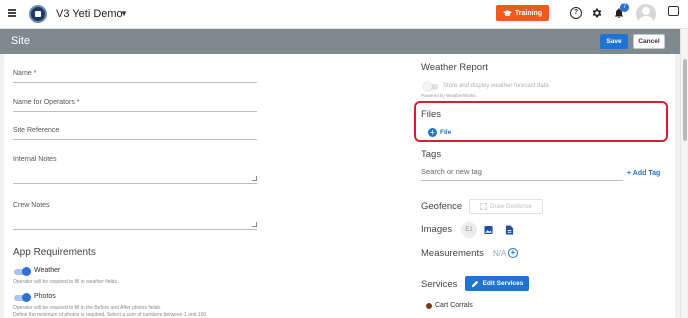 This screenshot has width=688, height=318. What do you see at coordinates (454, 67) in the screenshot?
I see `weather-report-title: Weather Report` at bounding box center [454, 67].